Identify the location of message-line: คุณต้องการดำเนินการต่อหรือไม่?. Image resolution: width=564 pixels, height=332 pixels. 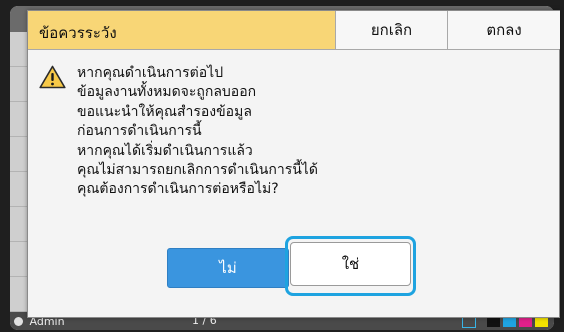
(178, 189).